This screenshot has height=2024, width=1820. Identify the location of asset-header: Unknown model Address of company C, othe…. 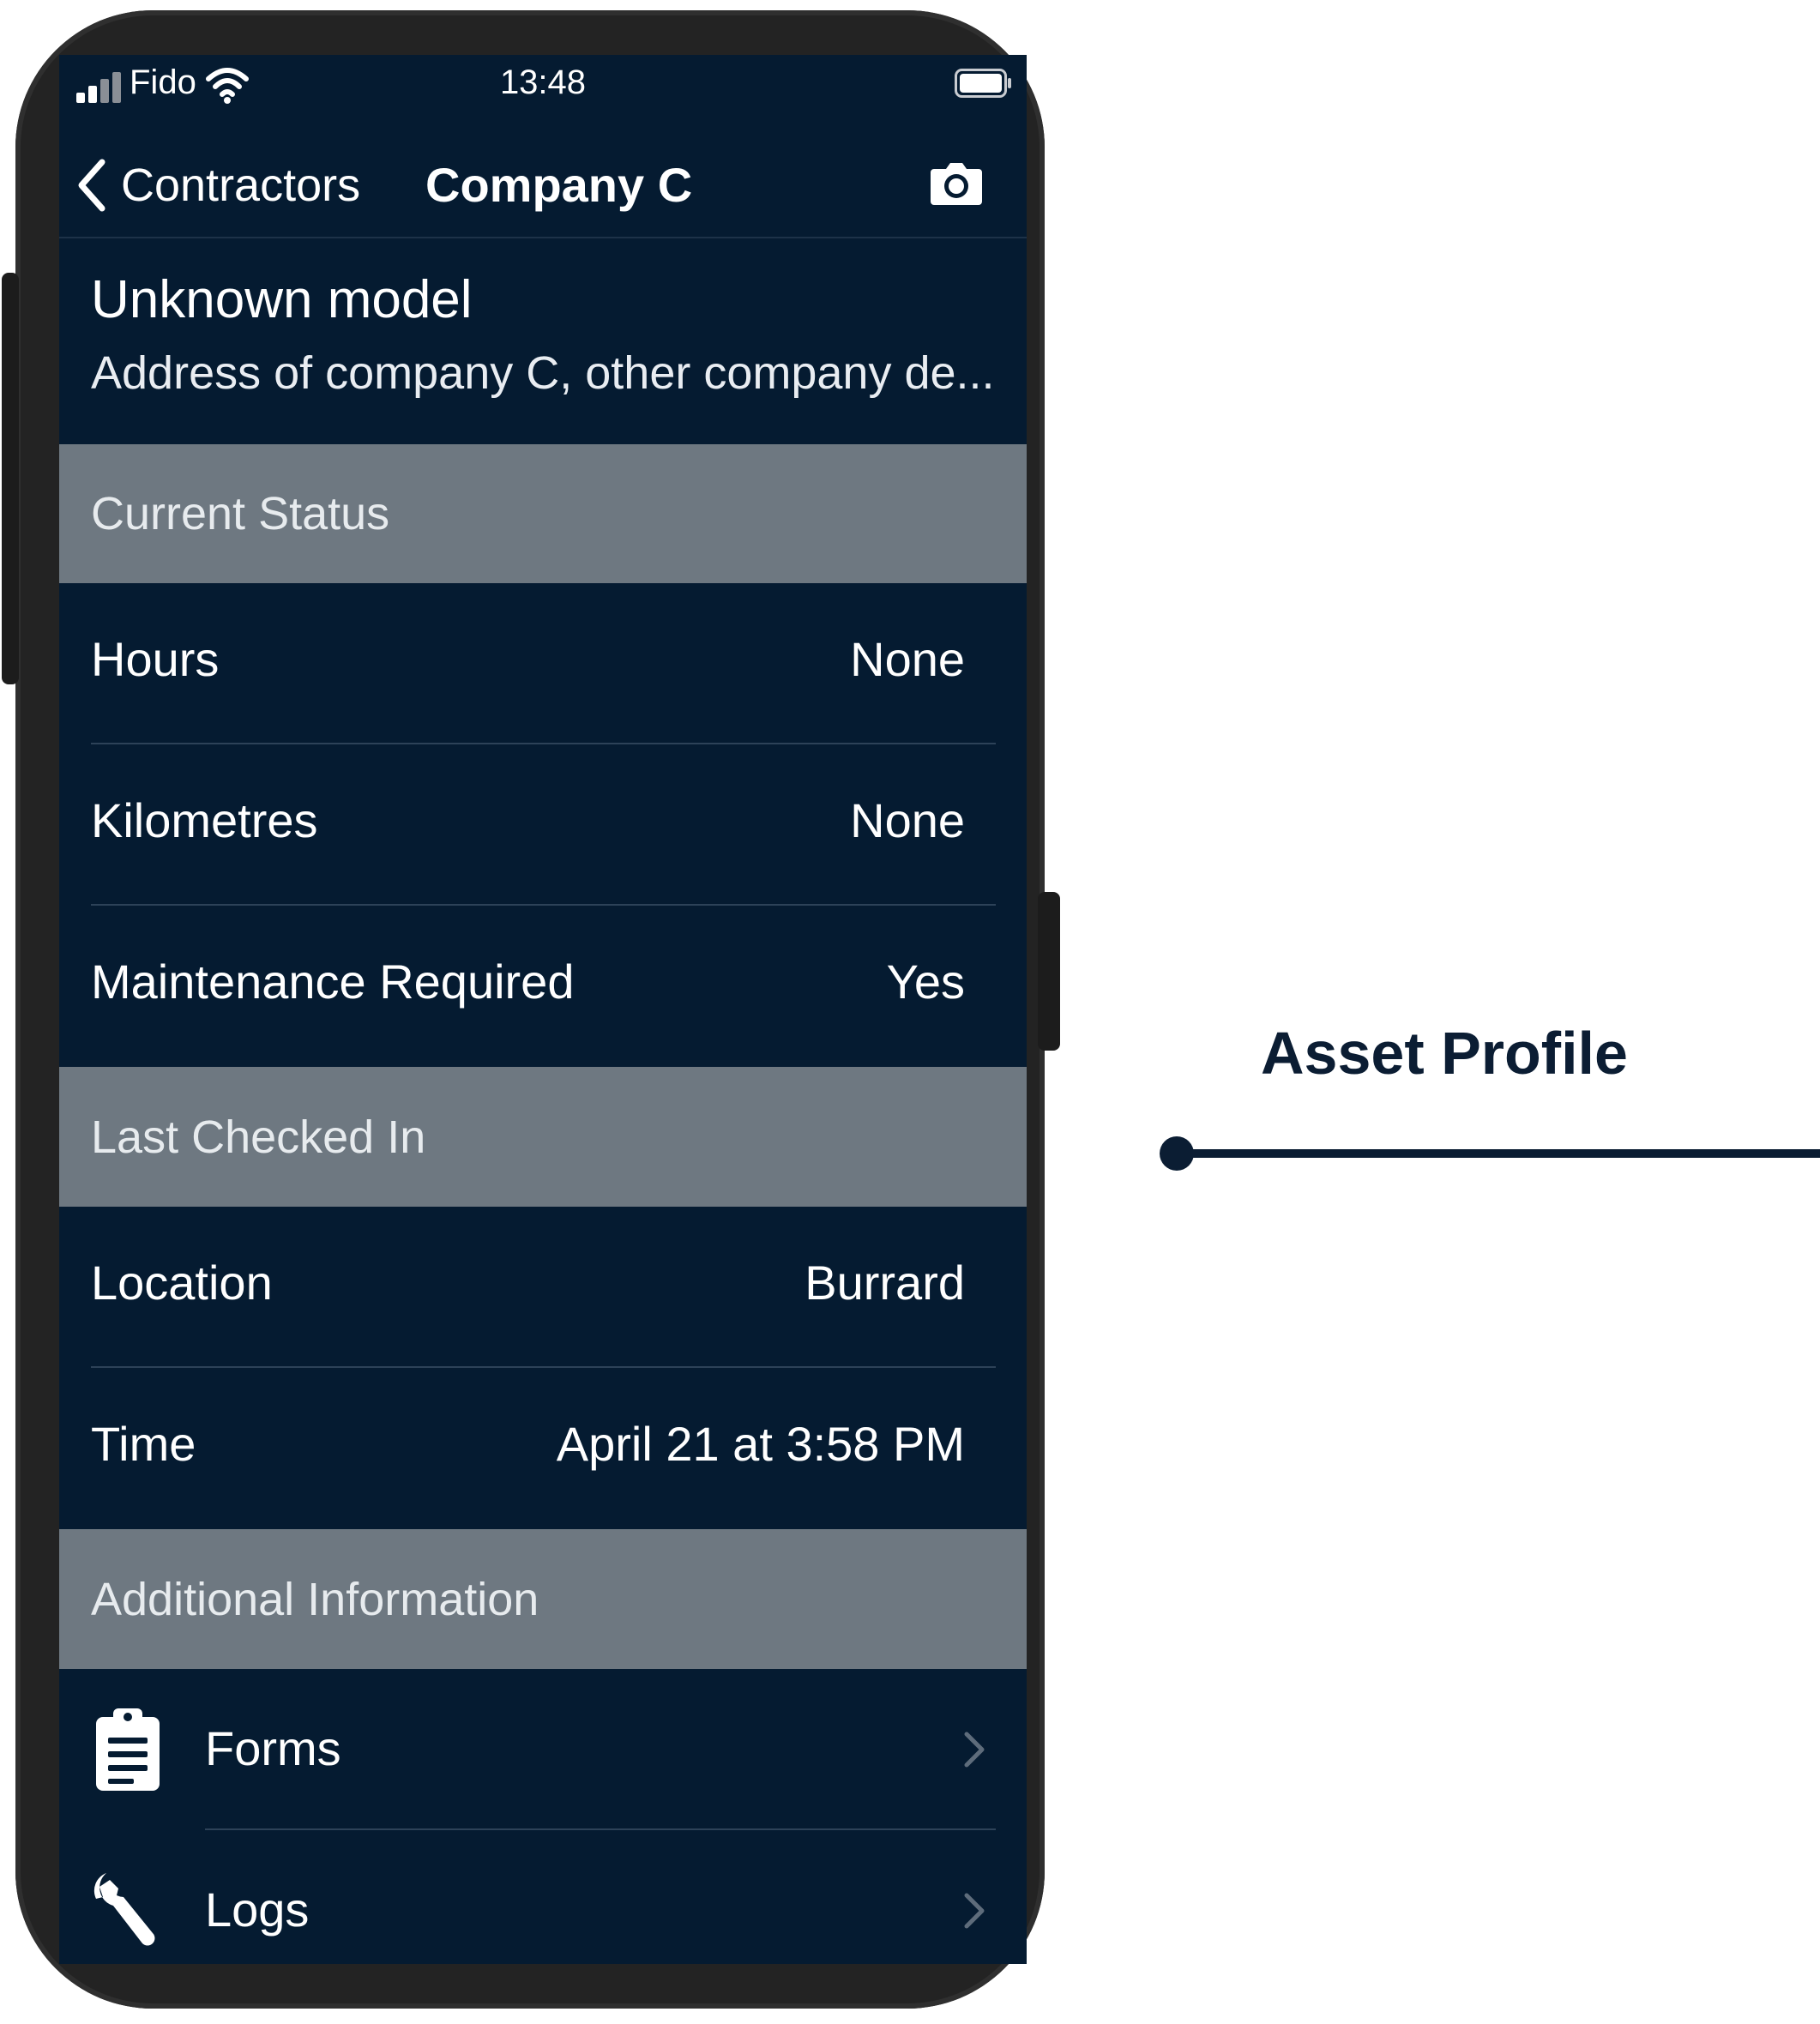
(543, 341).